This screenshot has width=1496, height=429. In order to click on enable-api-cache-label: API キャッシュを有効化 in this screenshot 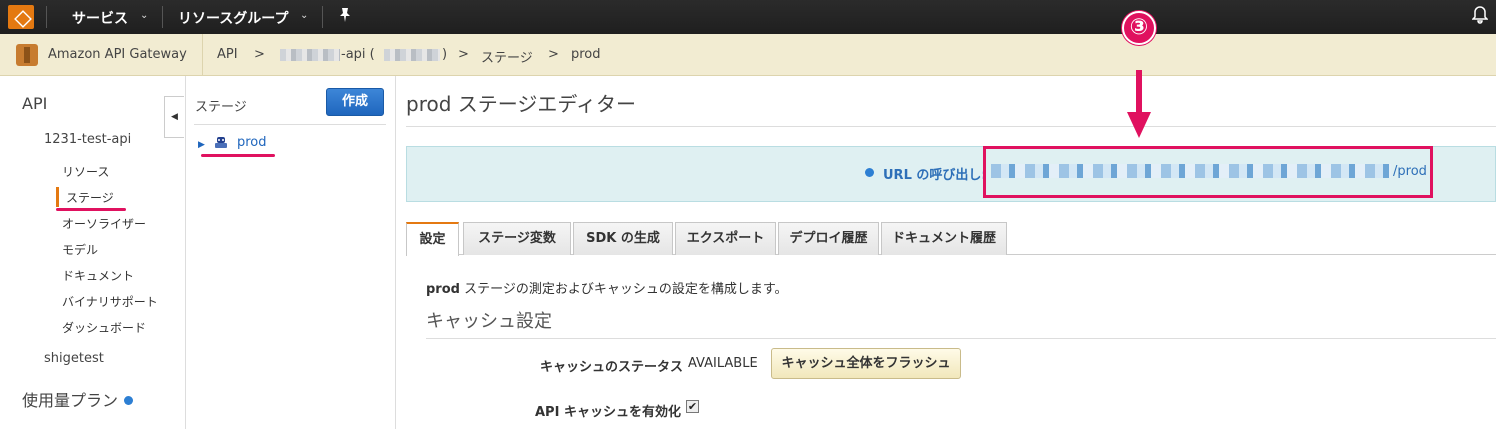, I will do `click(608, 412)`.